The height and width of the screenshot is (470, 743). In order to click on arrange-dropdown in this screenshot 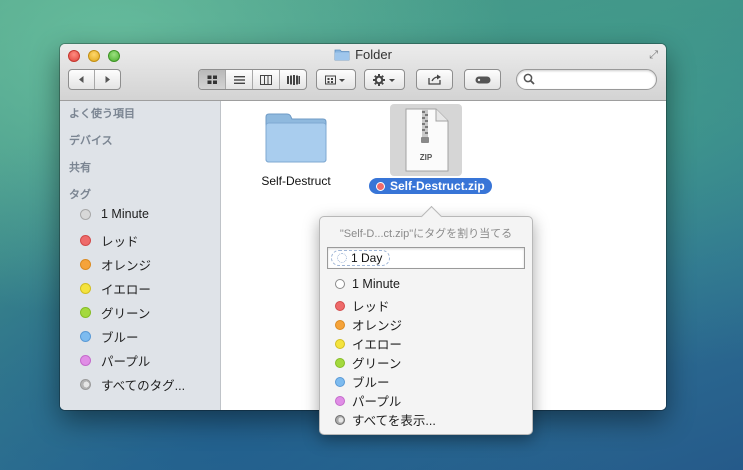, I will do `click(336, 79)`.